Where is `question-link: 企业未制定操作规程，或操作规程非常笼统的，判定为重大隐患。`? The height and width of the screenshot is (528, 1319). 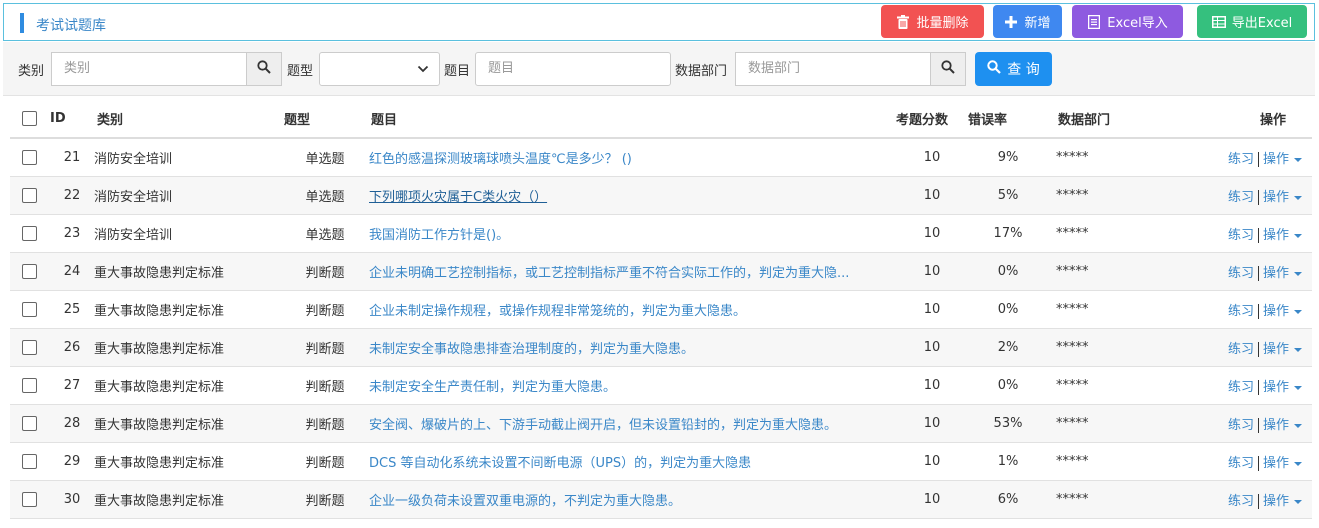
question-link: 企业未制定操作规程，或操作规程非常笼统的，判定为重大隐患。 is located at coordinates (629, 309).